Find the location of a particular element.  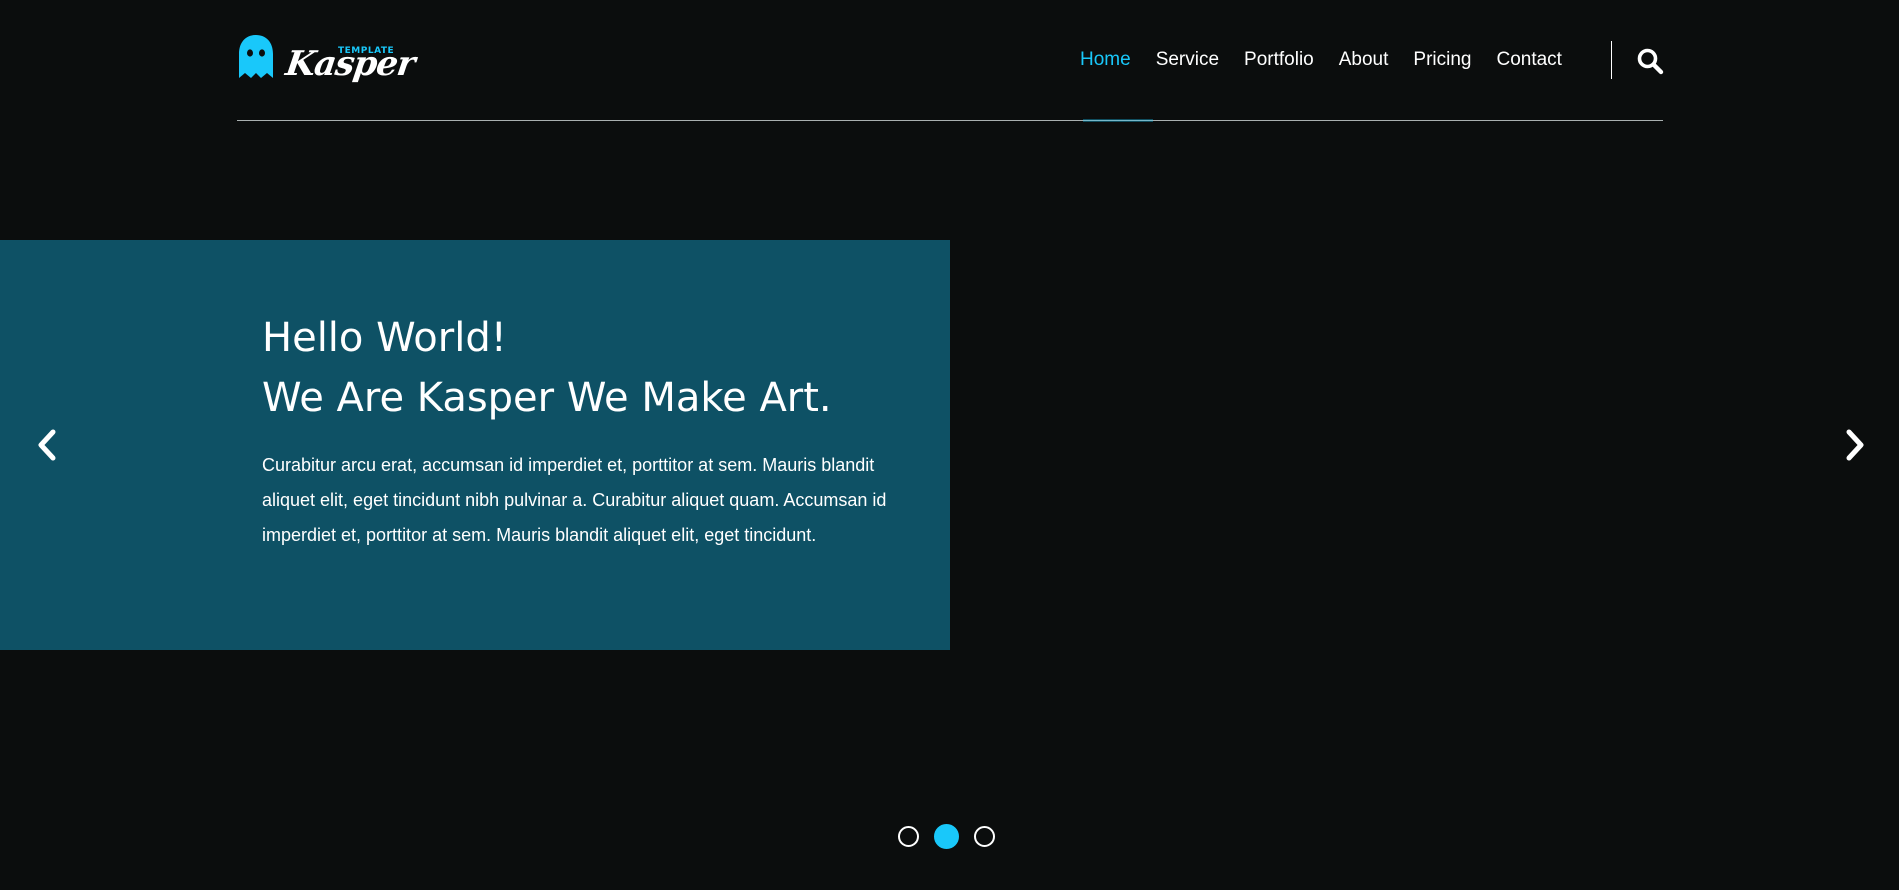

search-icon is located at coordinates (1650, 61).